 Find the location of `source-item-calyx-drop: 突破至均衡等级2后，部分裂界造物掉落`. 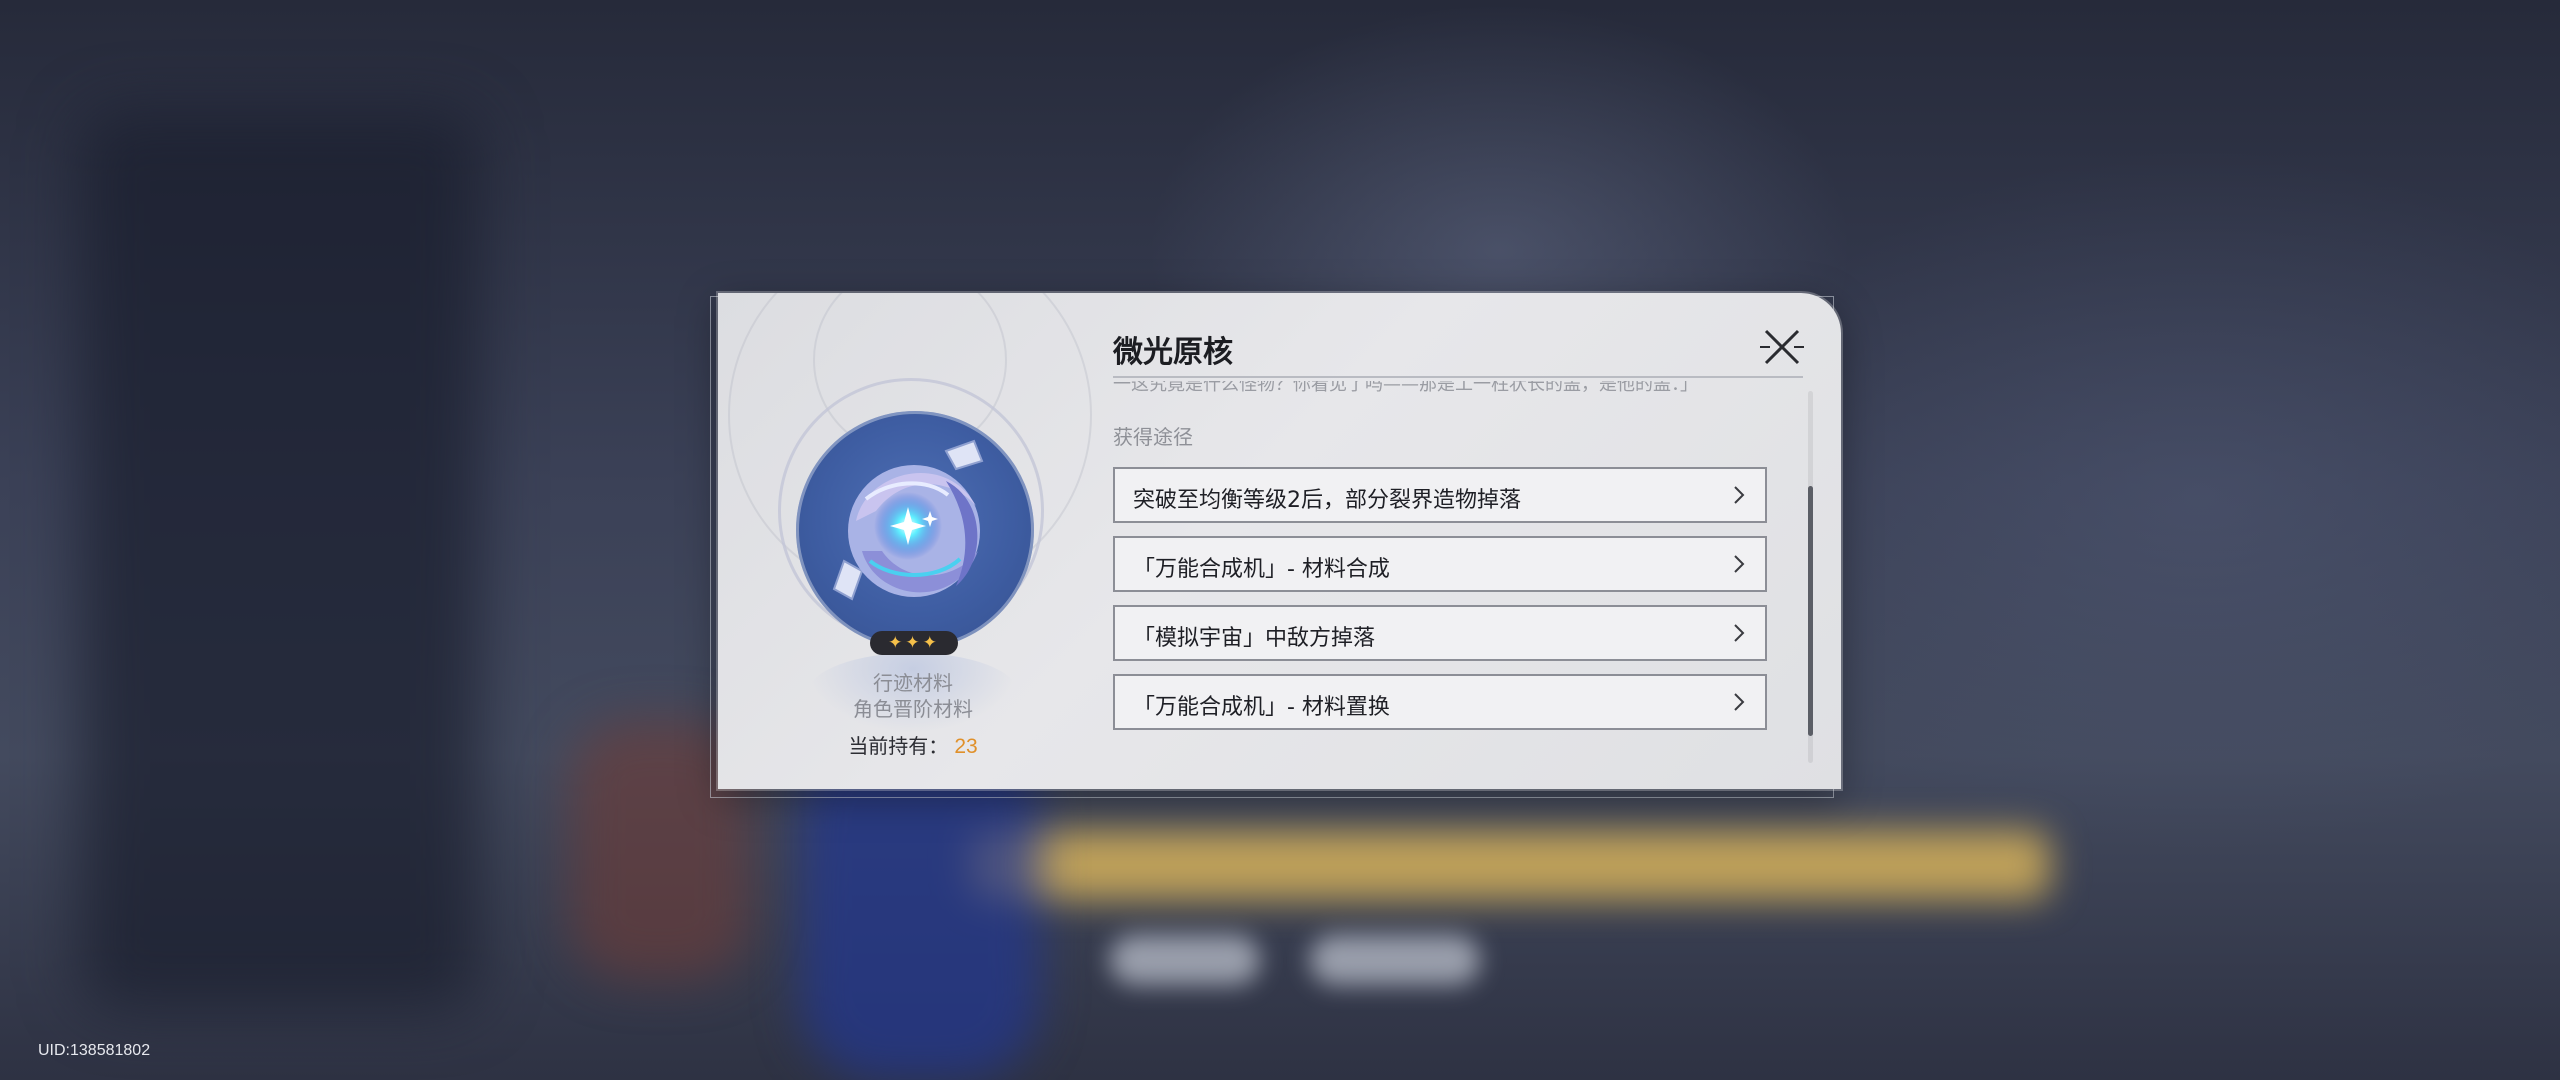

source-item-calyx-drop: 突破至均衡等级2后，部分裂界造物掉落 is located at coordinates (1440, 495).